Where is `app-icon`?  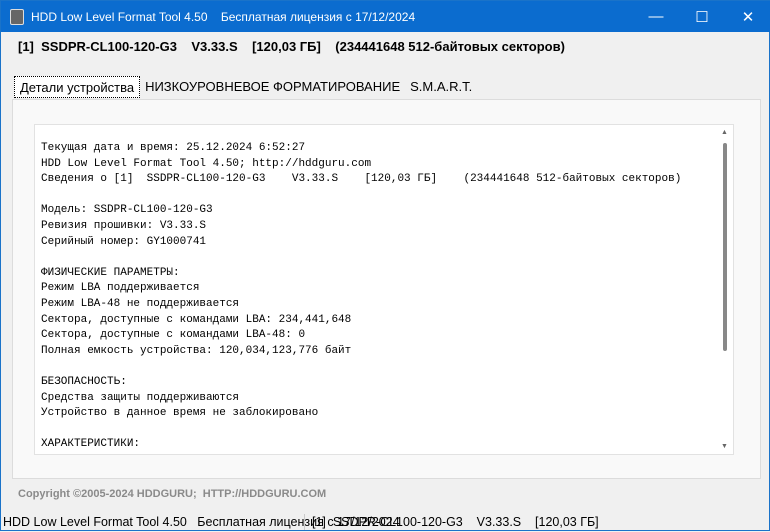
app-icon is located at coordinates (17, 16).